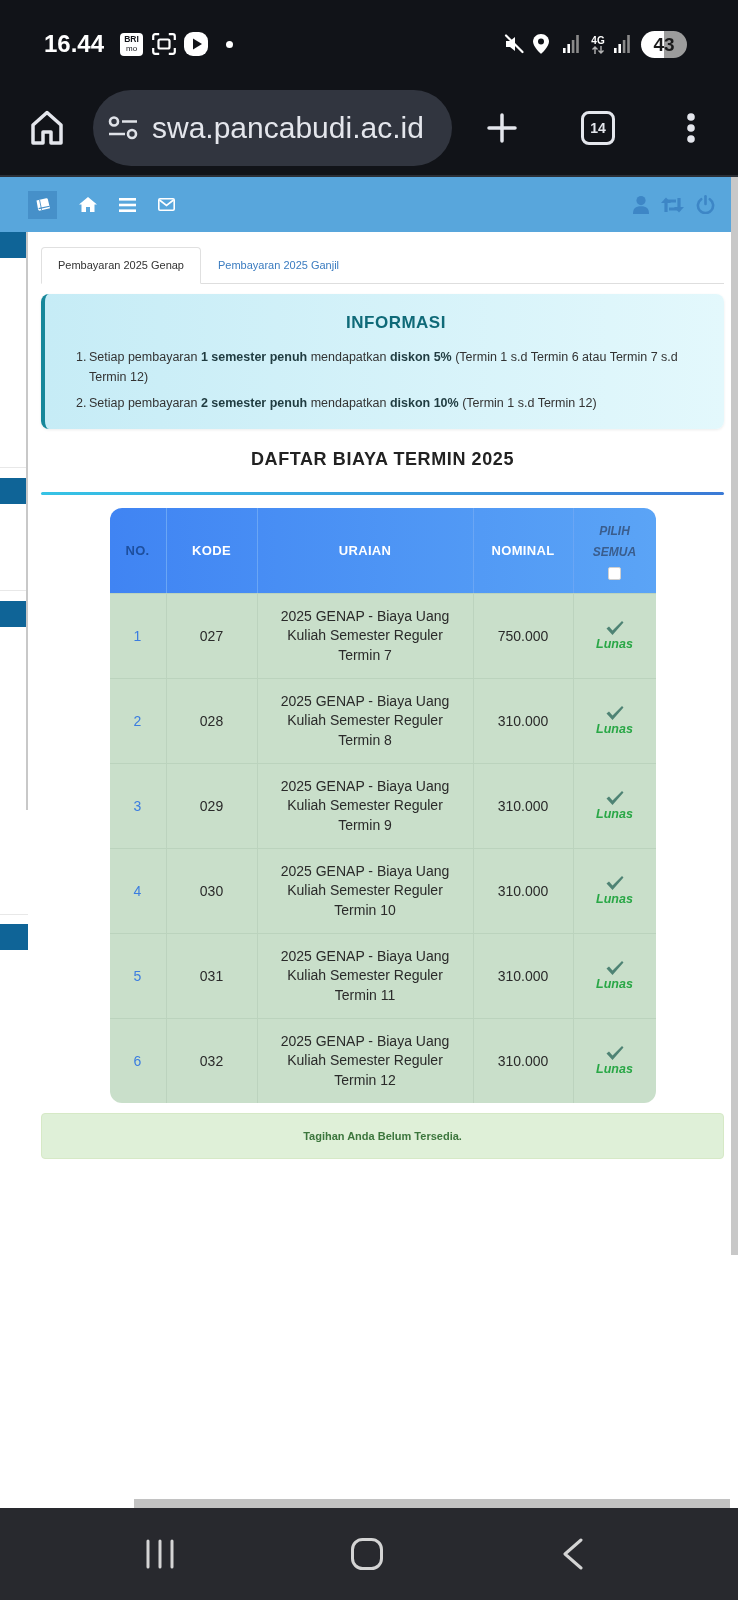 The width and height of the screenshot is (738, 1600). I want to click on dot-icon, so click(230, 44).